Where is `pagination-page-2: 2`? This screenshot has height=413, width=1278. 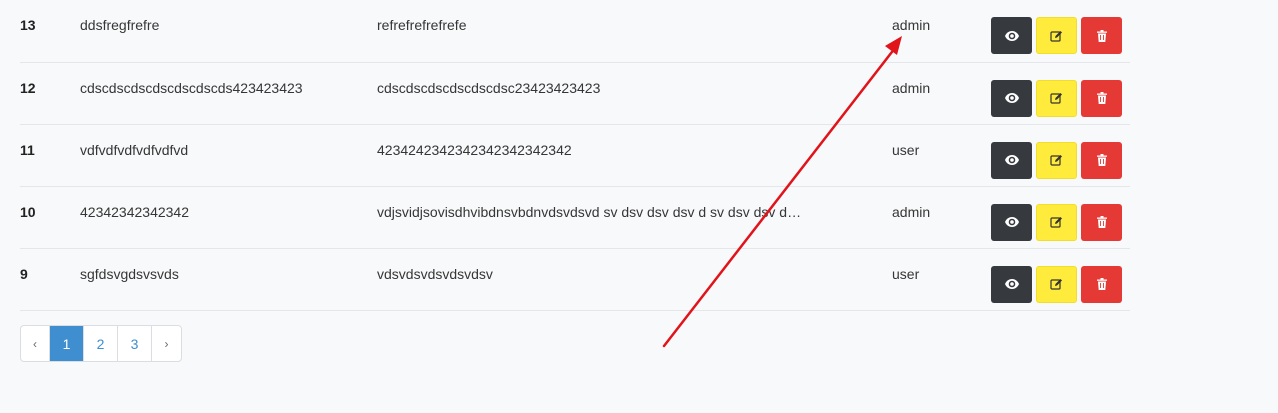 pagination-page-2: 2 is located at coordinates (101, 343).